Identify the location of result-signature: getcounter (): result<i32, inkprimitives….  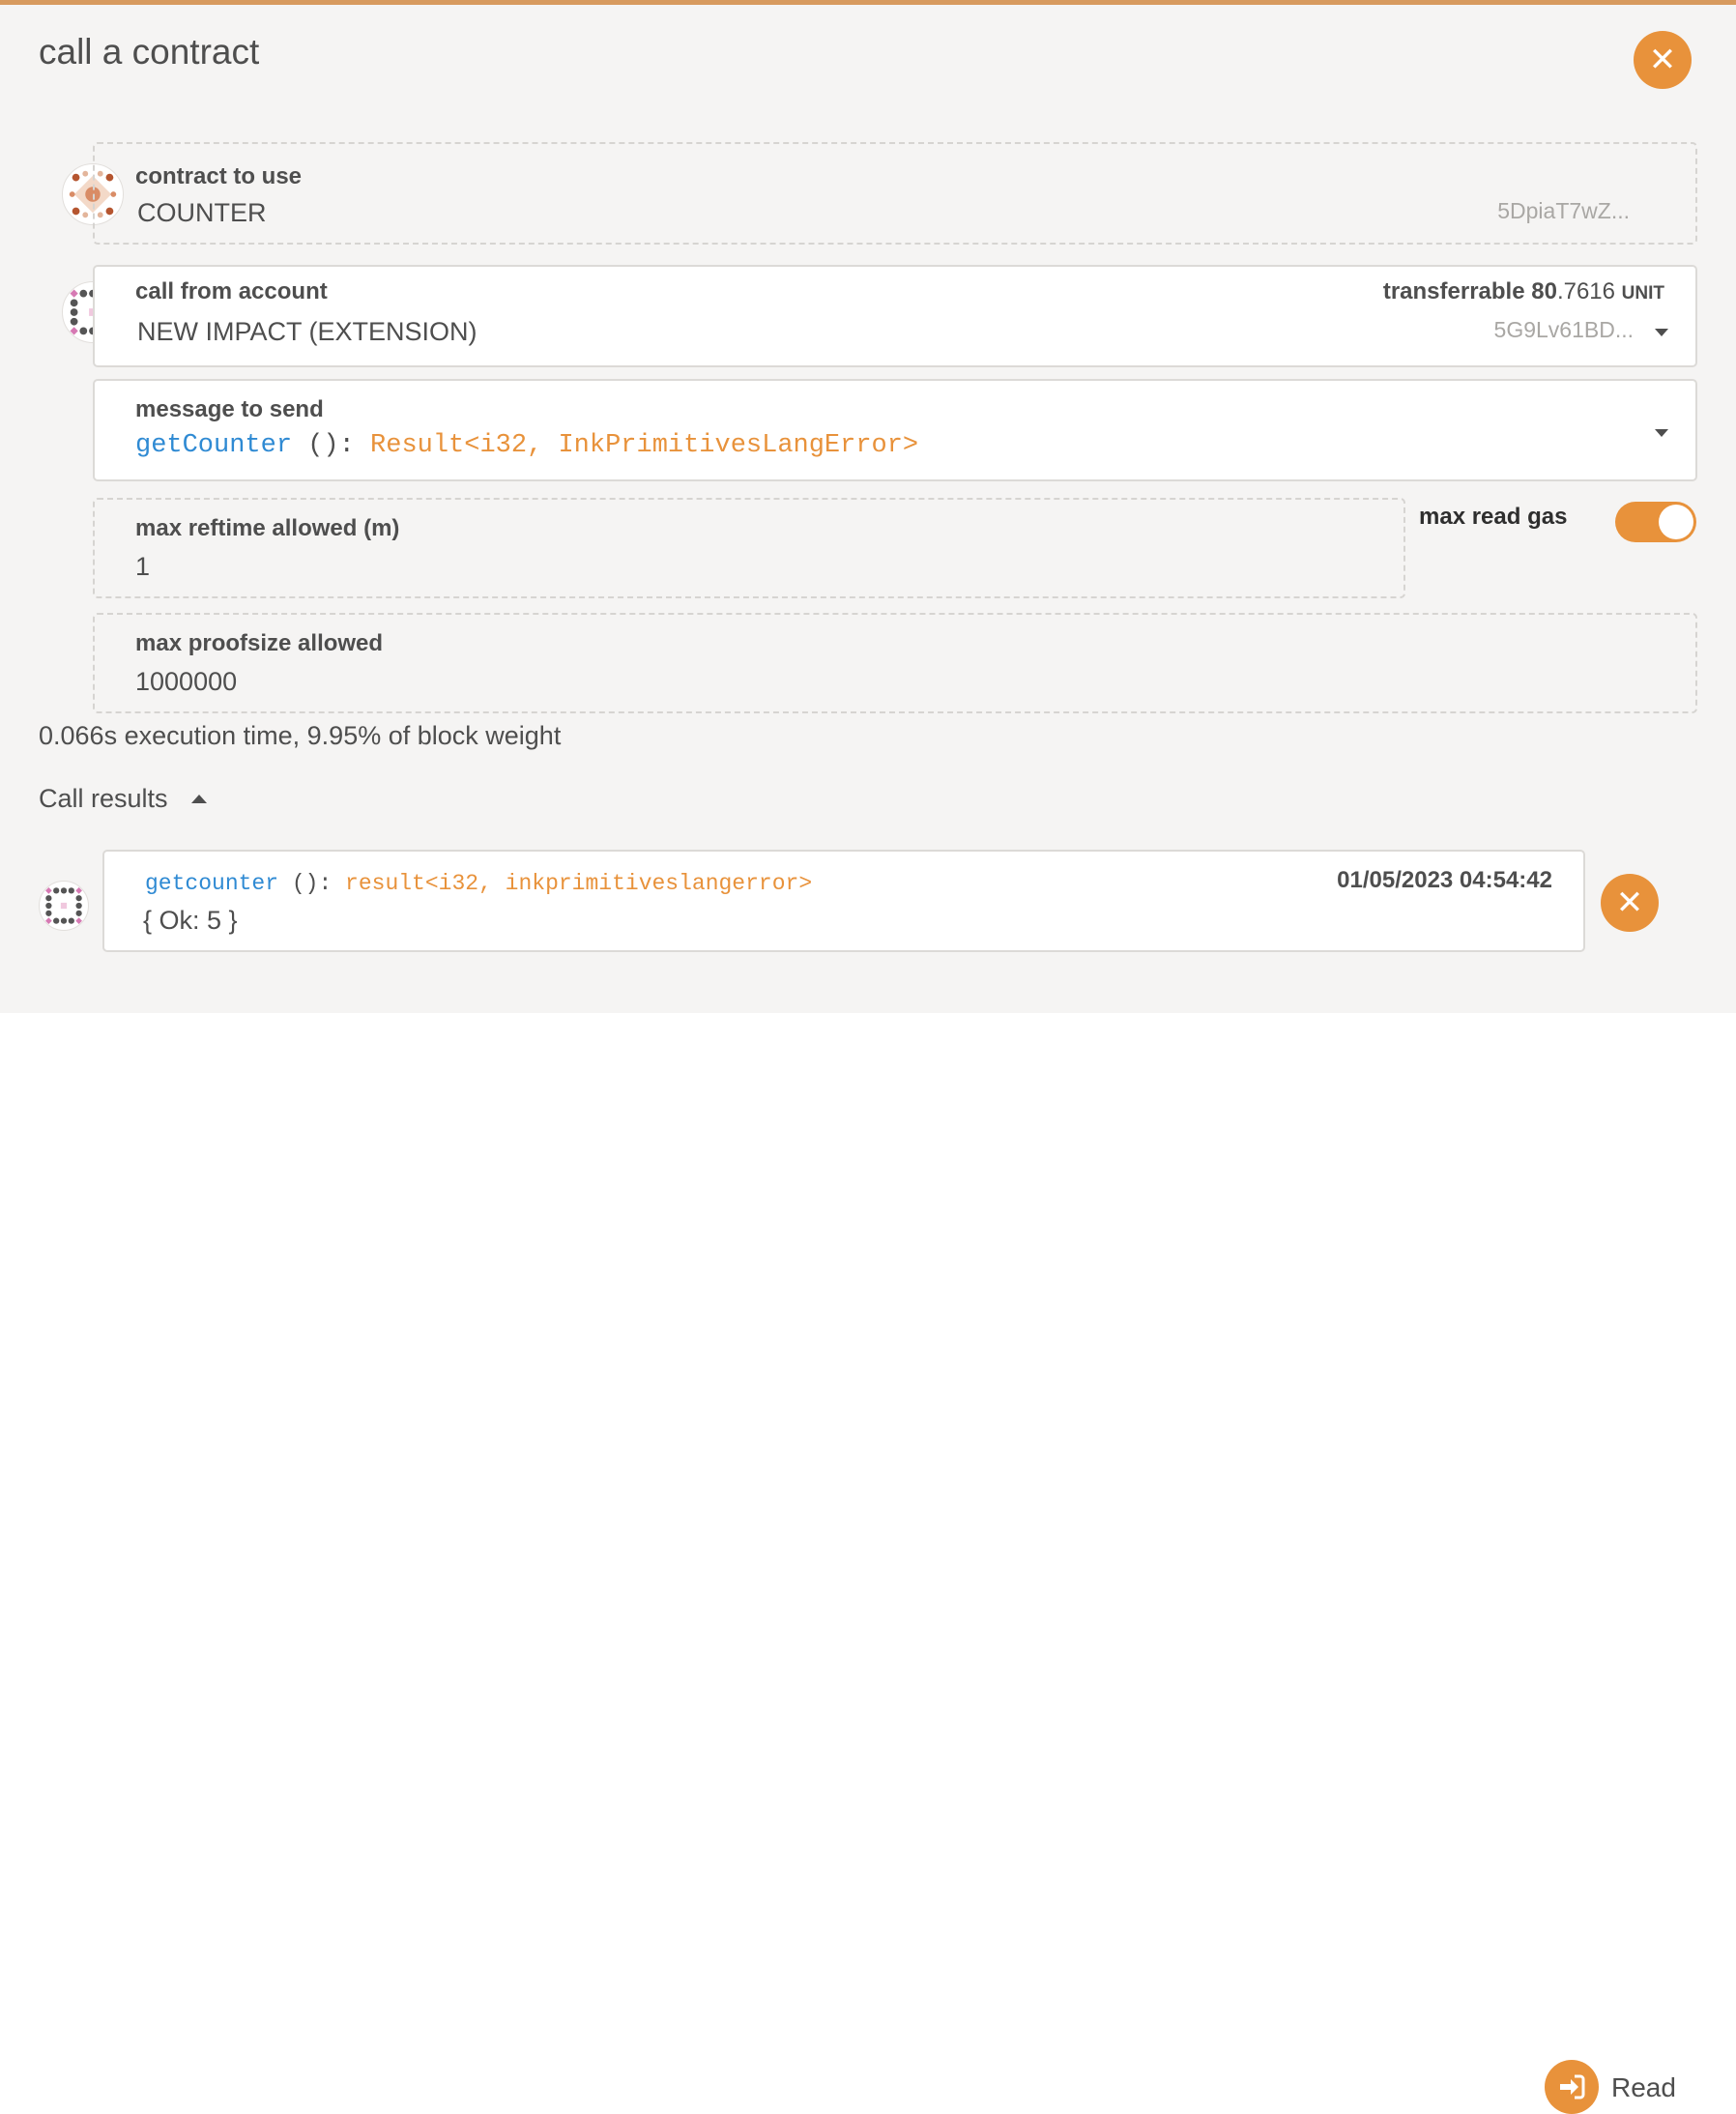
(478, 883).